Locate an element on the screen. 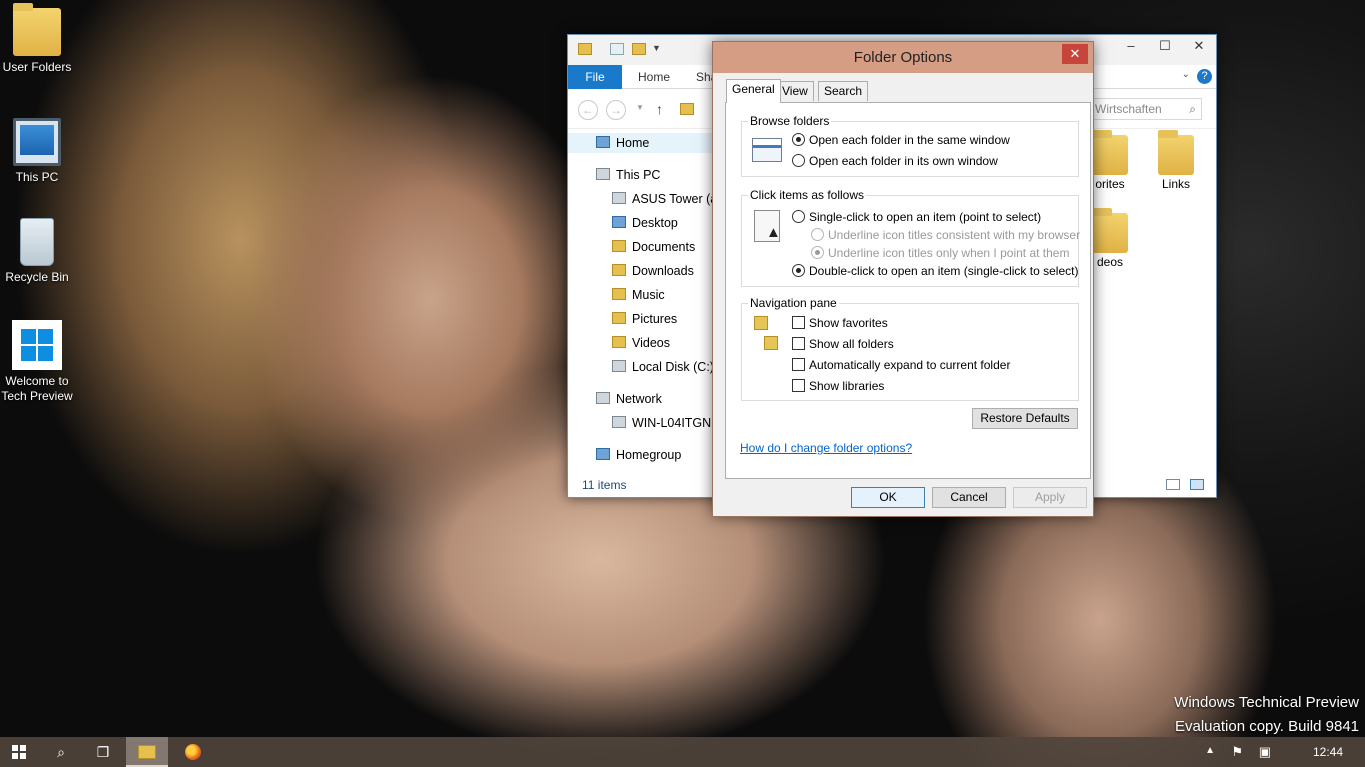 This screenshot has width=1365, height=767. network-status-icon: ▣ is located at coordinates (1265, 752).